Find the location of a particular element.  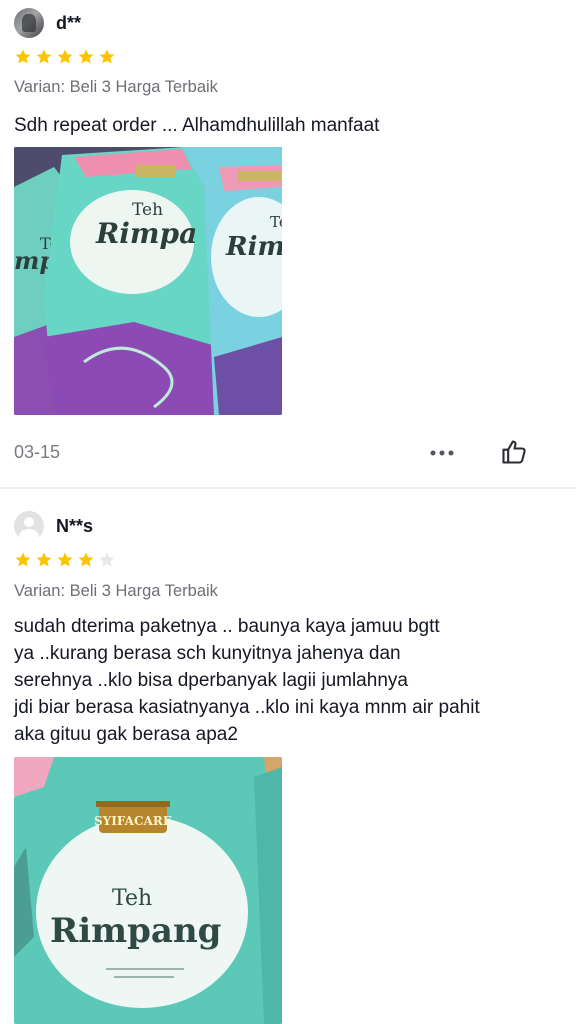

review-date: 03-15 is located at coordinates (37, 452).